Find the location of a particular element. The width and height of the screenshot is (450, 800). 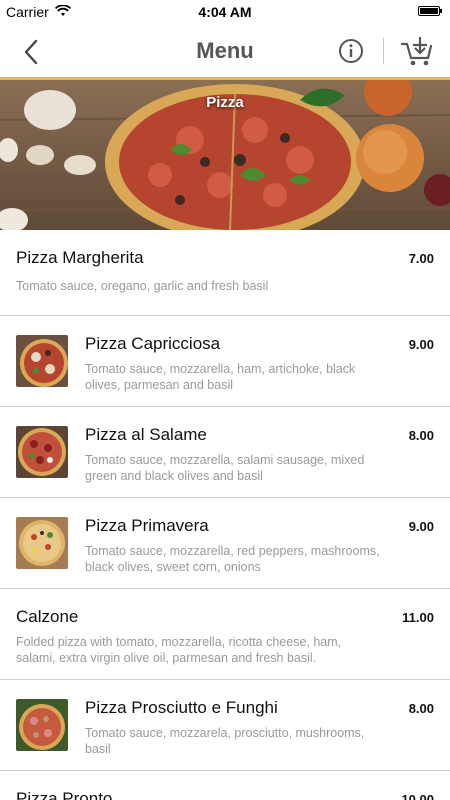

info-button is located at coordinates (351, 51).